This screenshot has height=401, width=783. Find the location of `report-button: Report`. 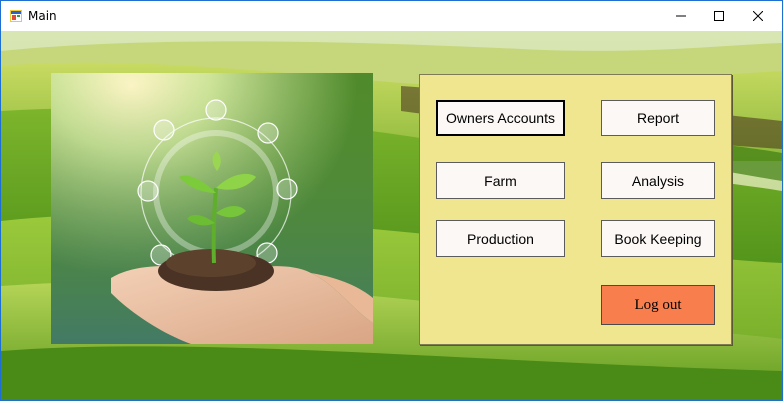

report-button: Report is located at coordinates (658, 118).